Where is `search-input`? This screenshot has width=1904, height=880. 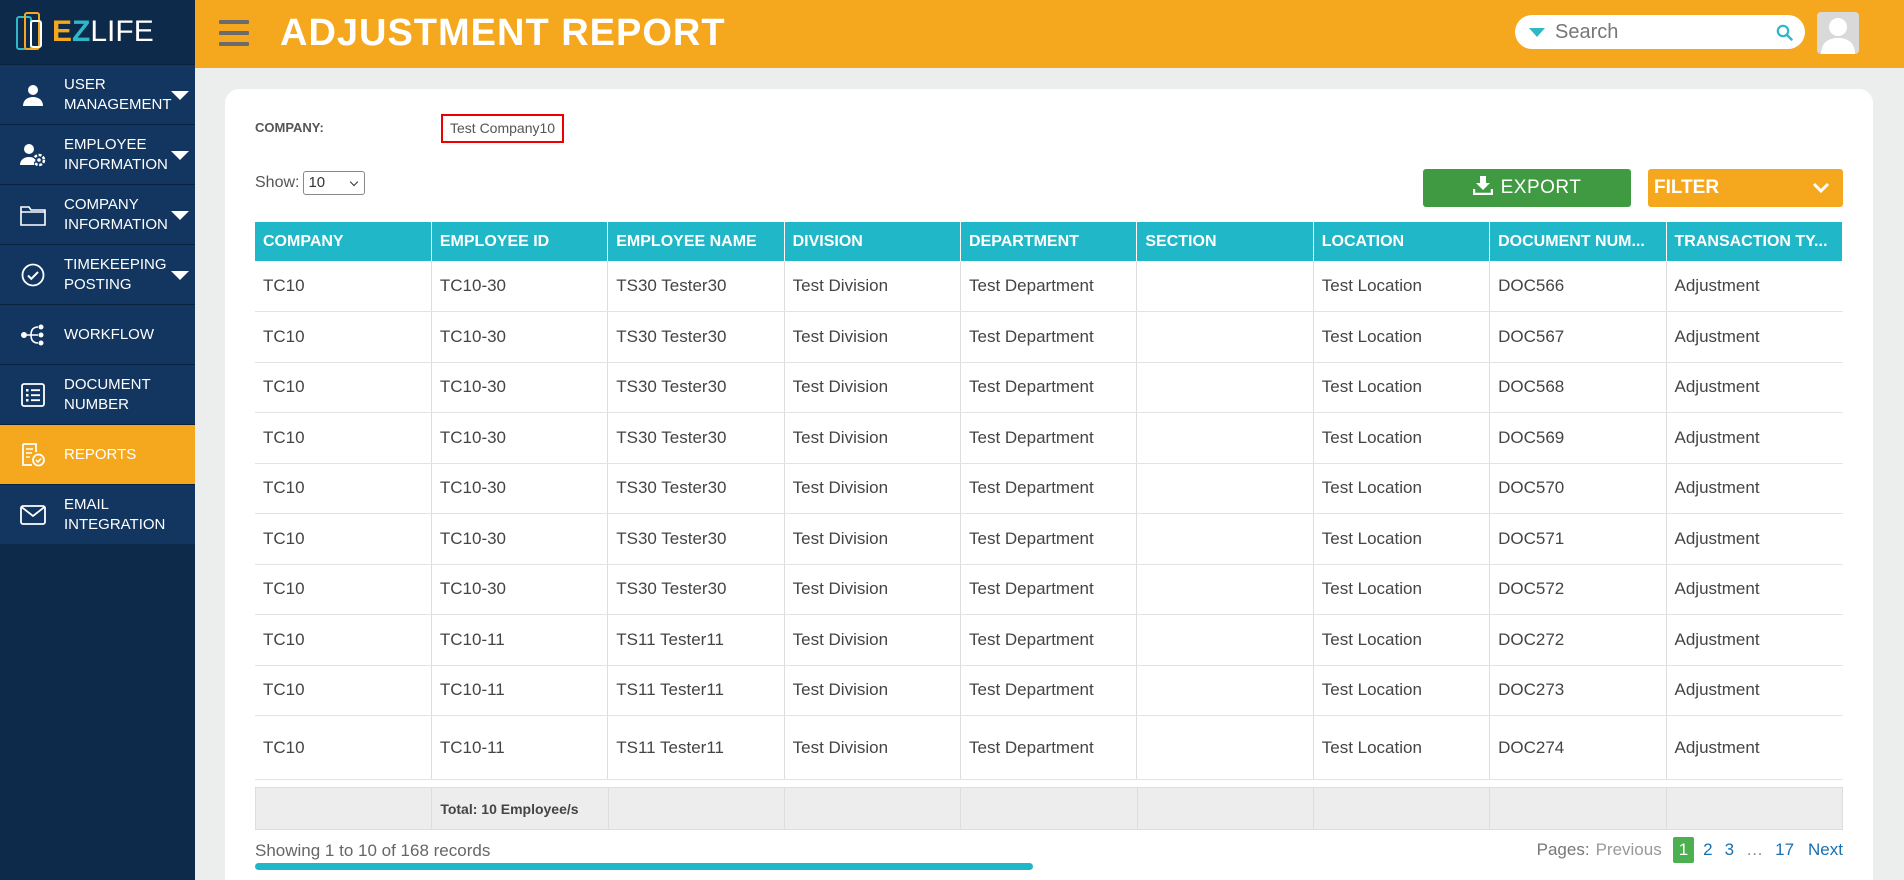
search-input is located at coordinates (1655, 32).